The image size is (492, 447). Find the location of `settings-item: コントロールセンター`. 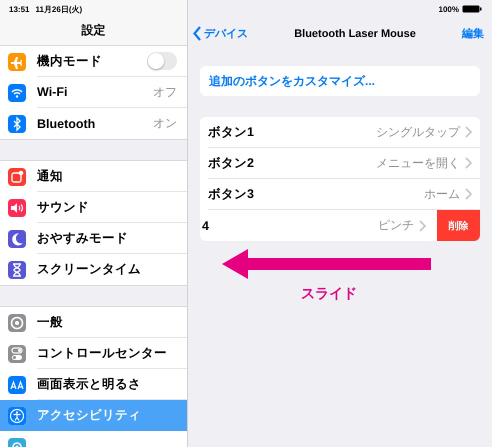

settings-item: コントロールセンター is located at coordinates (93, 353).